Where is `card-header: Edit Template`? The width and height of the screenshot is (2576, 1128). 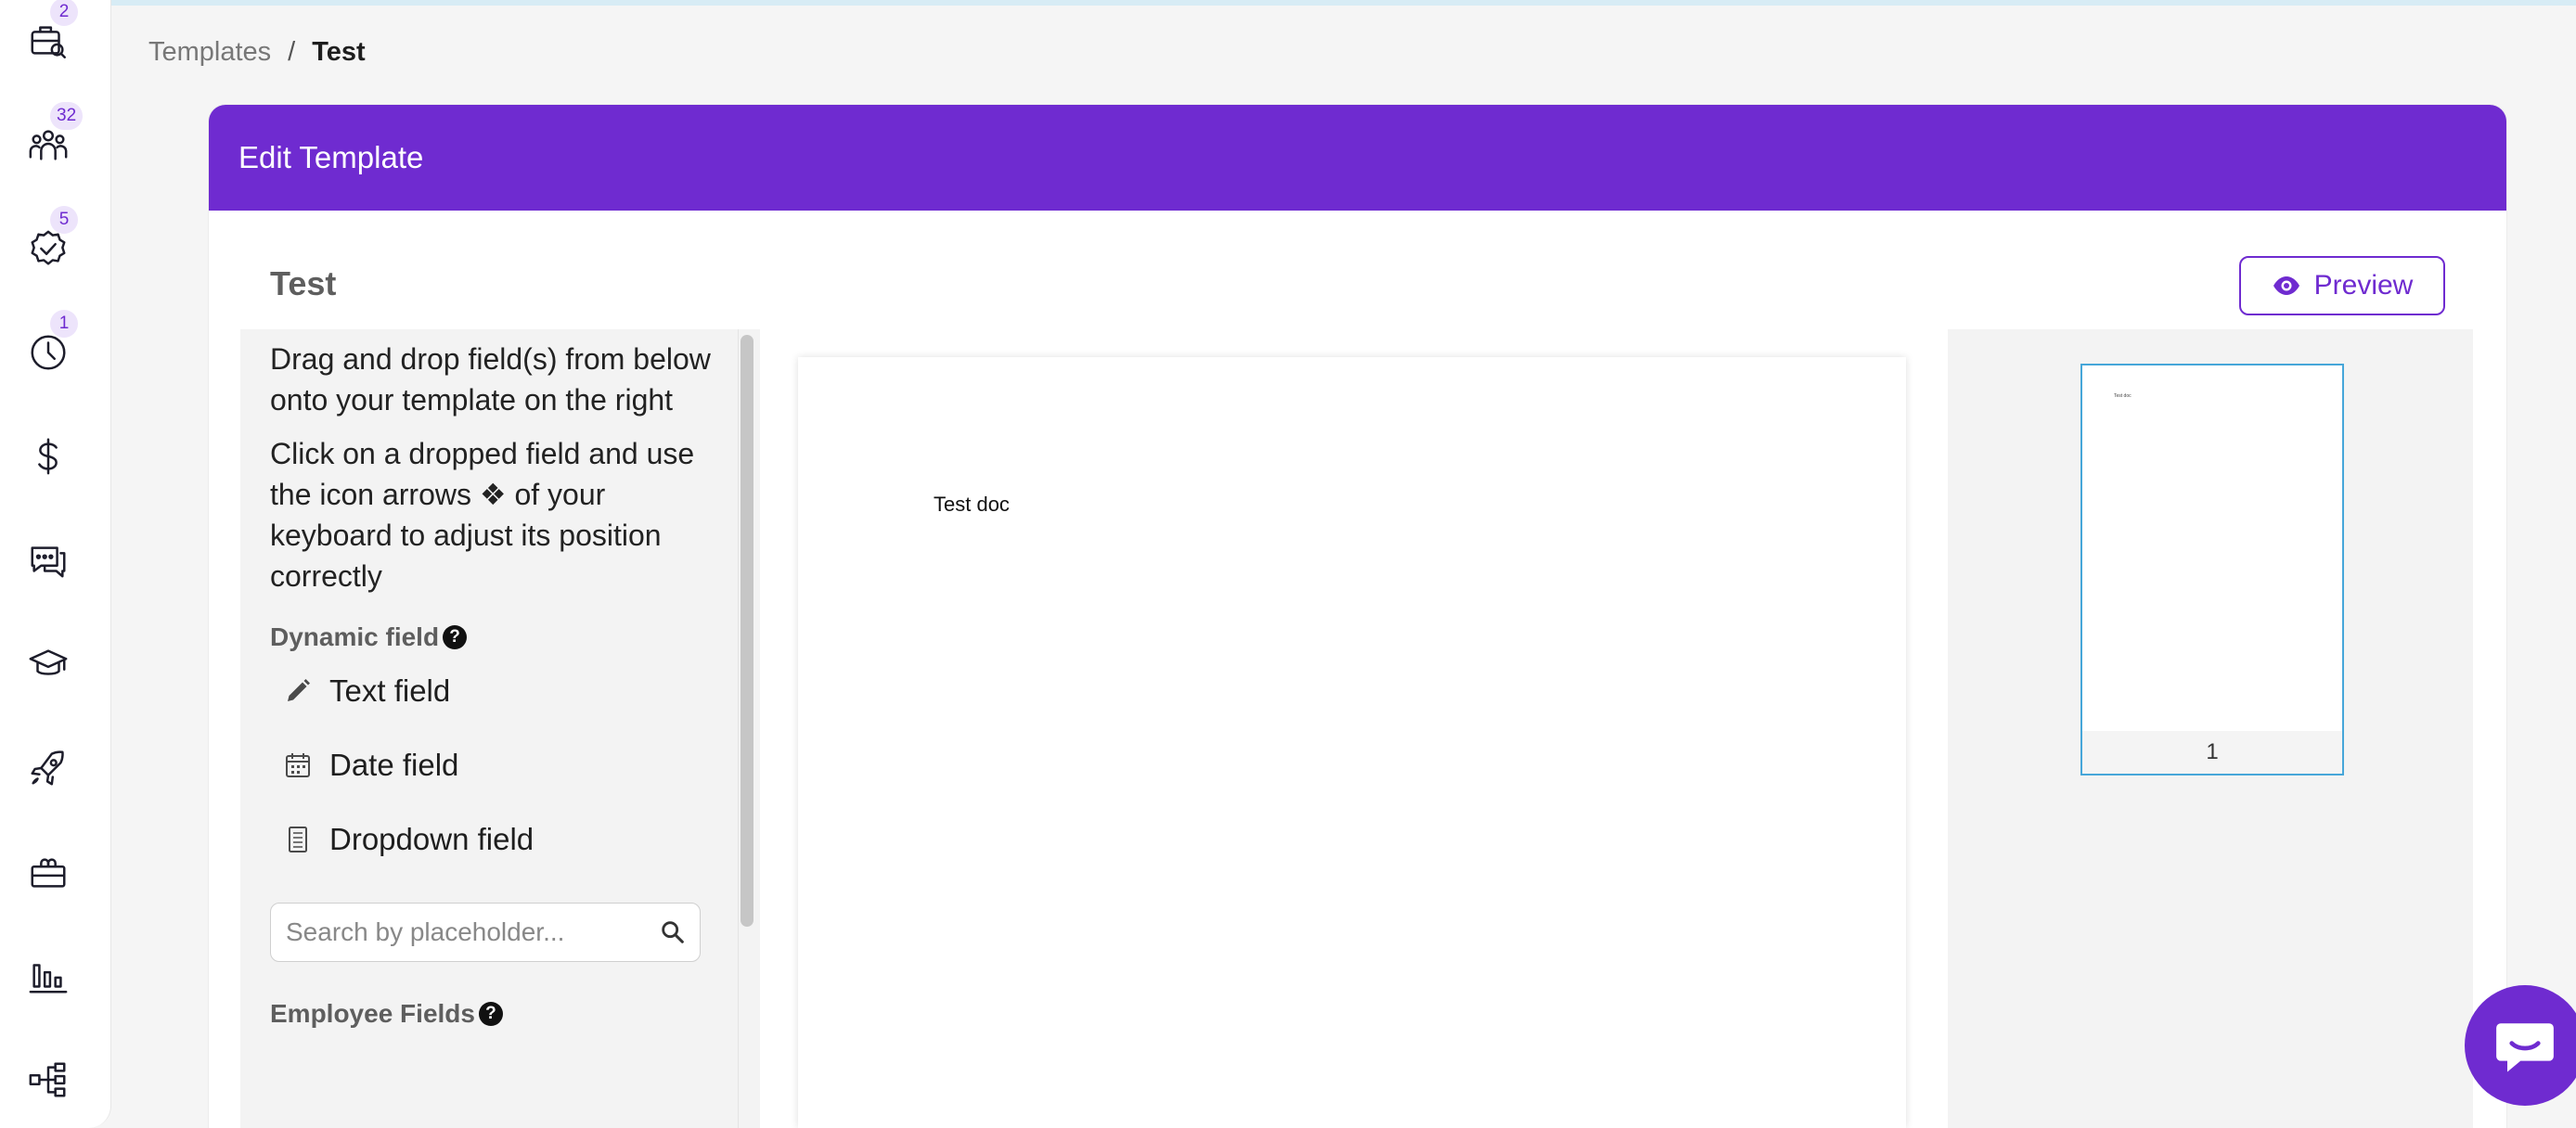
card-header: Edit Template is located at coordinates (1357, 158).